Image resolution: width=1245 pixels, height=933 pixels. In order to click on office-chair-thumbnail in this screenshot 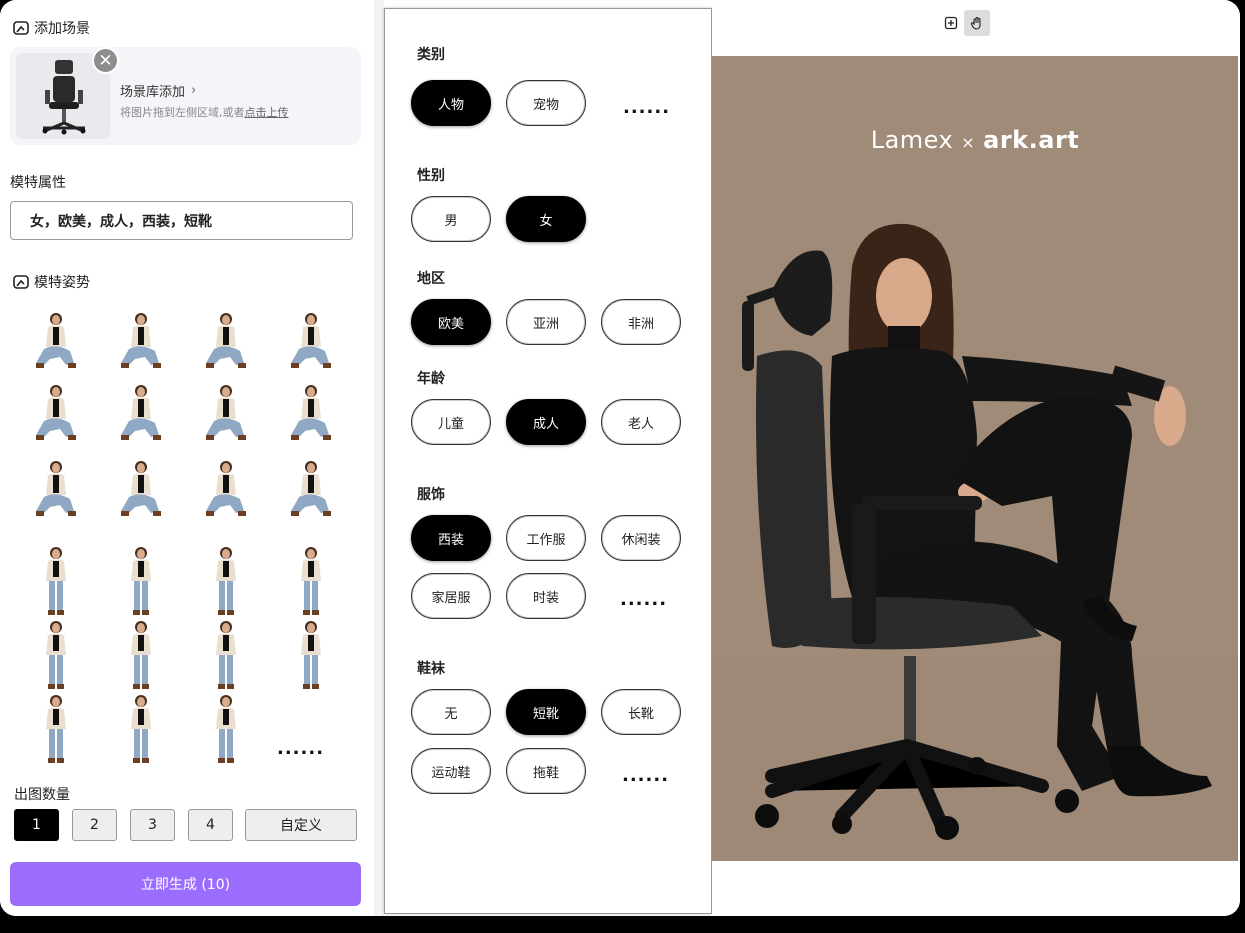, I will do `click(64, 97)`.